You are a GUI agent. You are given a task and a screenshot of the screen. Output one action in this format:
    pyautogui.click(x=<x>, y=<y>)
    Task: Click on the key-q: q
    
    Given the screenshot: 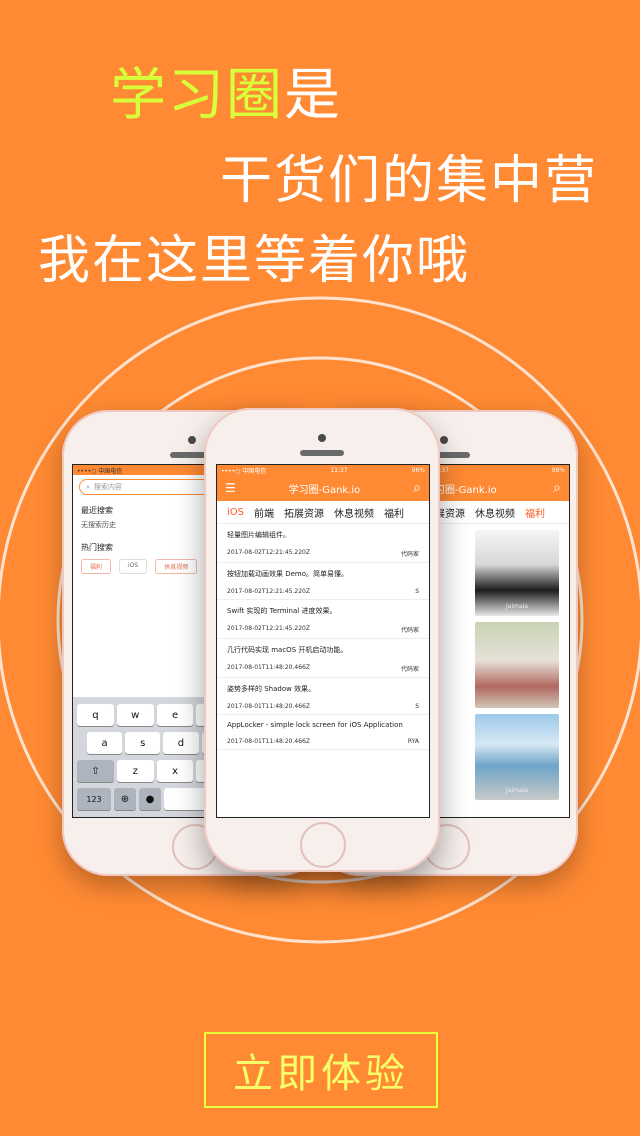 What is the action you would take?
    pyautogui.click(x=95, y=715)
    